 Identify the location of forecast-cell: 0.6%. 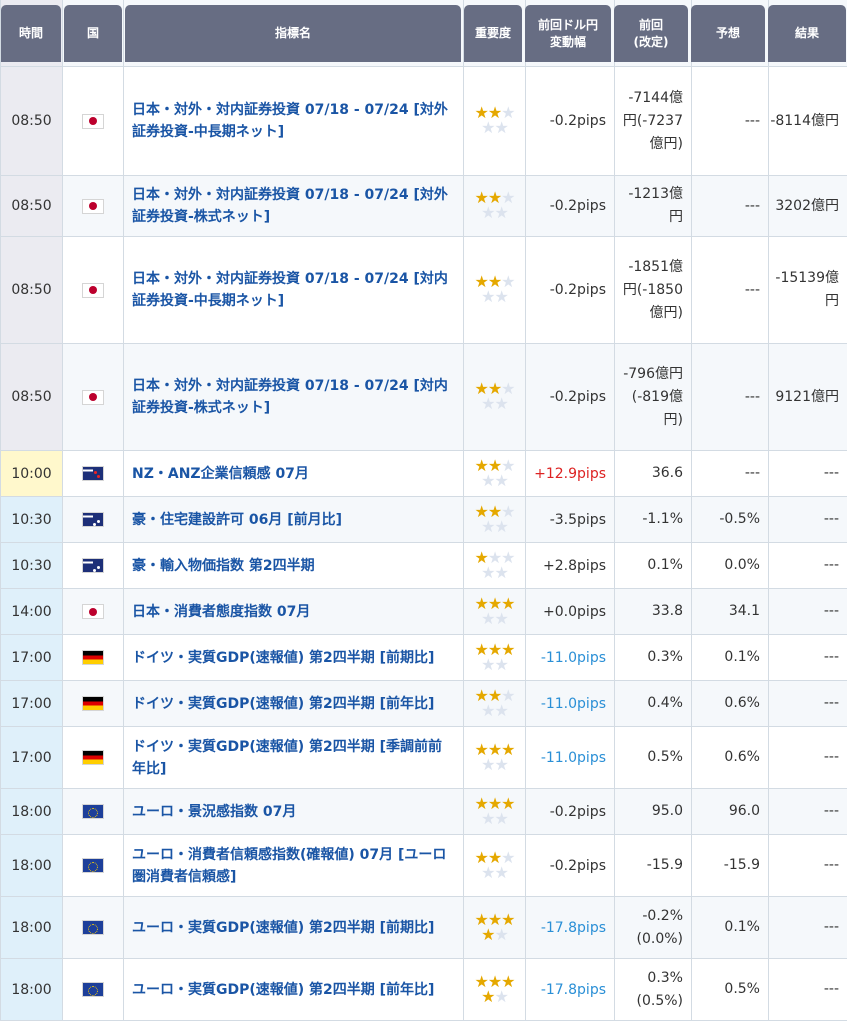
(730, 757).